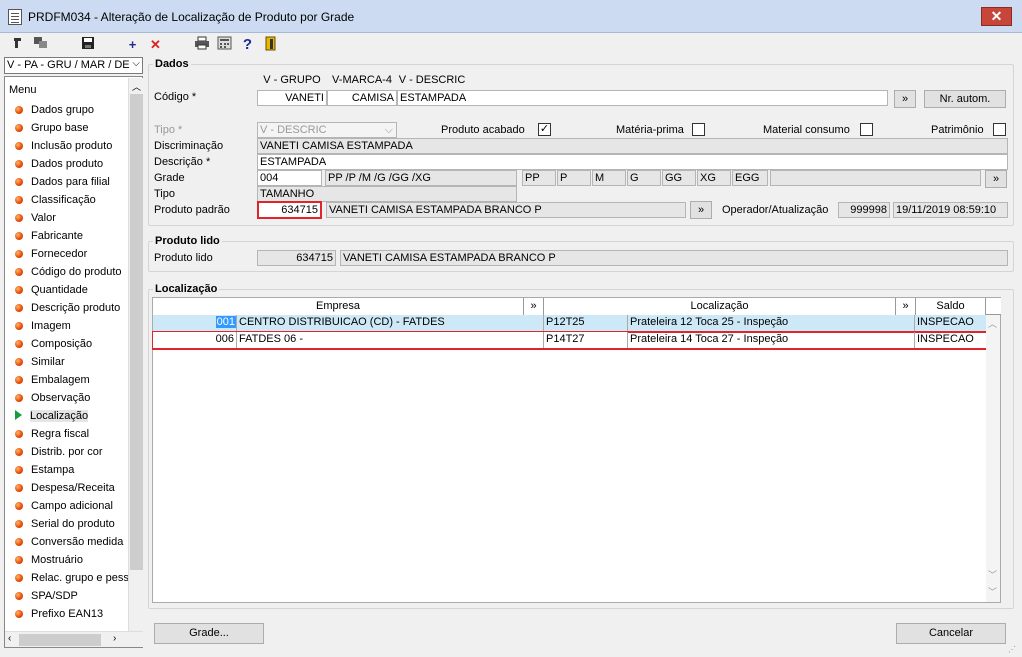  I want to click on menu-hscroll-thumb, so click(60, 640).